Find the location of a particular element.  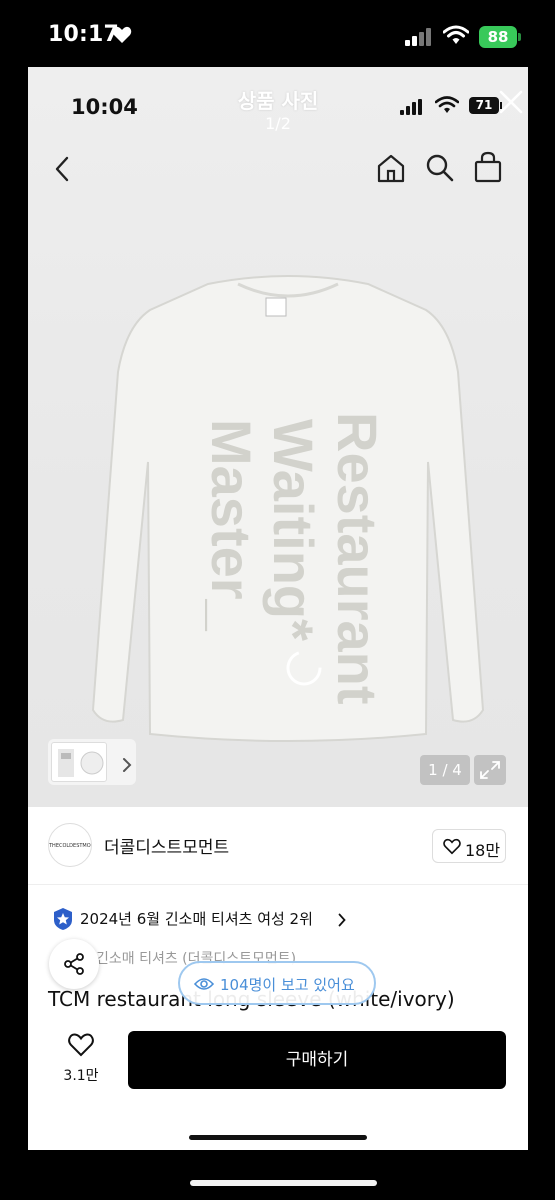

outer-home-indicator is located at coordinates (283, 1183).